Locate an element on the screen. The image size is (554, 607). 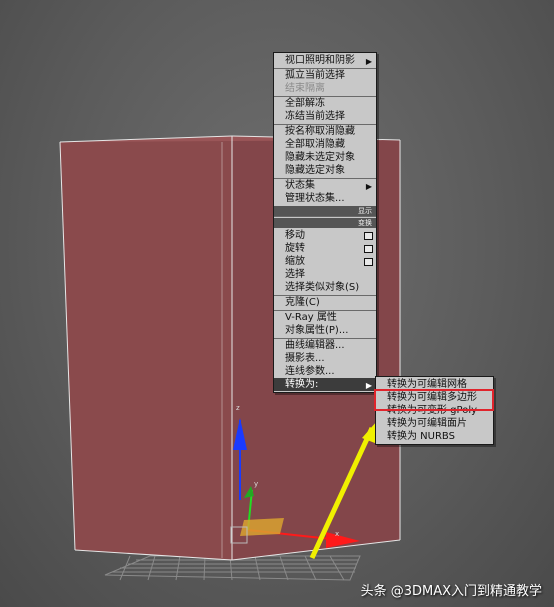
menu-item-convert-to: 转换为: ▶ is located at coordinates (325, 384).